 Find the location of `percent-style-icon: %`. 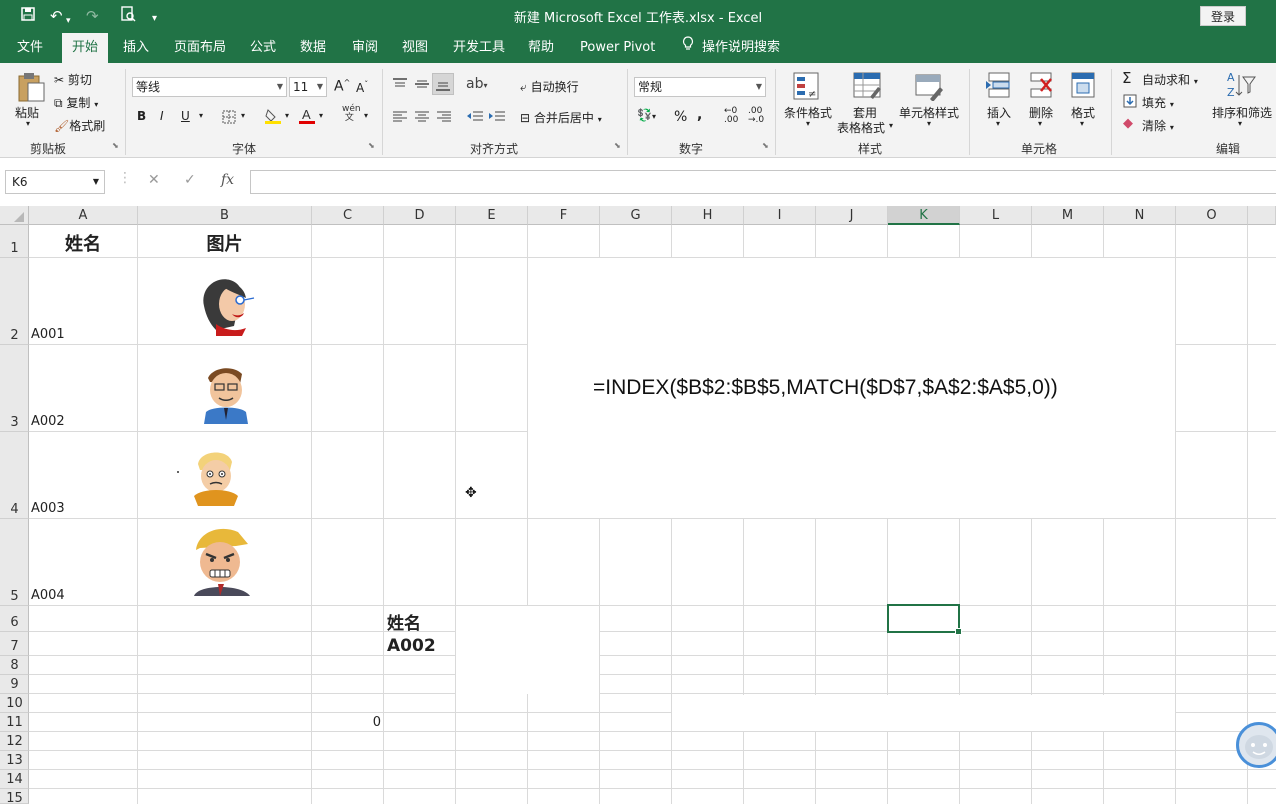

percent-style-icon: % is located at coordinates (680, 117).